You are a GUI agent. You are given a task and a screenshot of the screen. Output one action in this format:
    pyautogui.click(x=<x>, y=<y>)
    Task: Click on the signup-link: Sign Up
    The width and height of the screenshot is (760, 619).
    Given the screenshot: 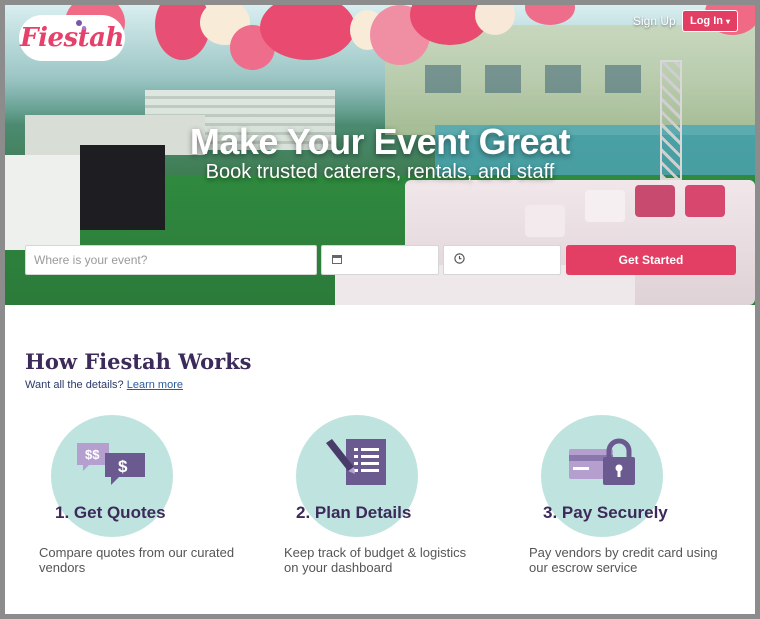 What is the action you would take?
    pyautogui.click(x=654, y=21)
    